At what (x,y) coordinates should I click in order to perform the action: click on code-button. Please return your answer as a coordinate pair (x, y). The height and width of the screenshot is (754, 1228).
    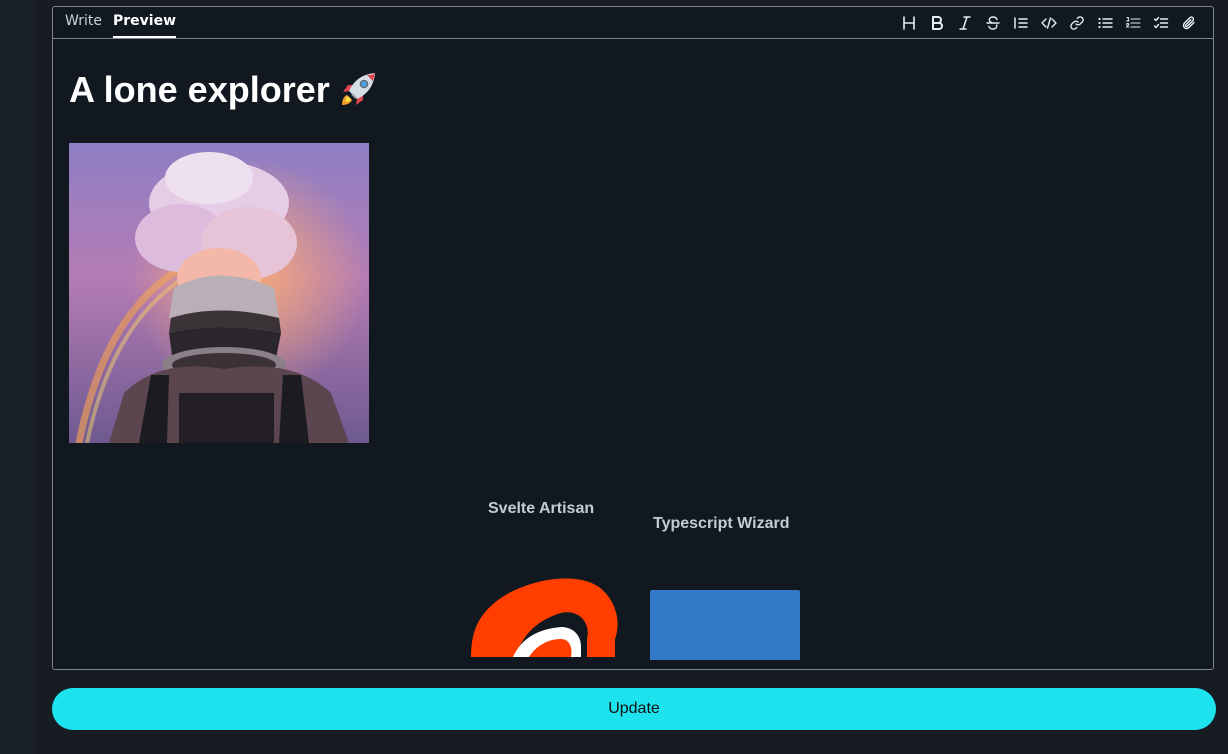
    Looking at the image, I should click on (1049, 23).